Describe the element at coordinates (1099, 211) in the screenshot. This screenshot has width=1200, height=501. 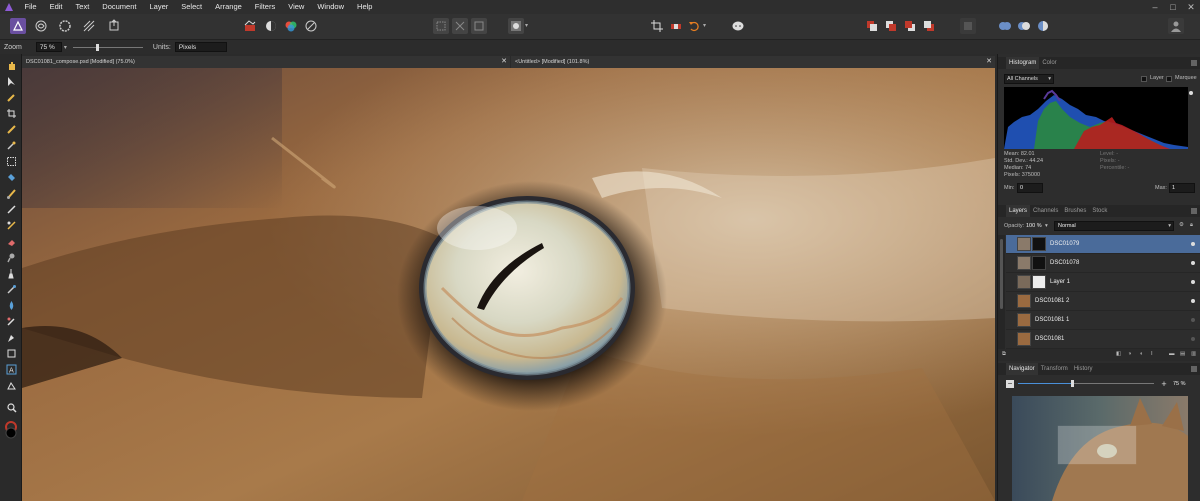
I see `tab-stock: Stock` at that location.